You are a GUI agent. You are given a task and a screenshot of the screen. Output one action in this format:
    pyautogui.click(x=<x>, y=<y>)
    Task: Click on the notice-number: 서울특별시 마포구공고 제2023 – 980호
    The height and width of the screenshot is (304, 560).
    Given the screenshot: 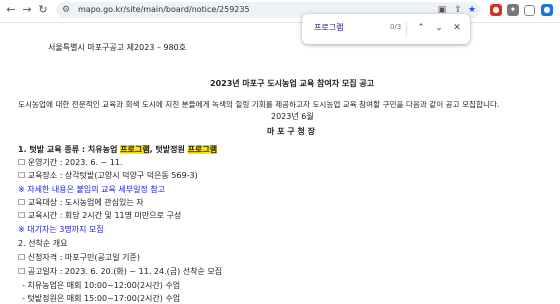 What is the action you would take?
    pyautogui.click(x=117, y=47)
    